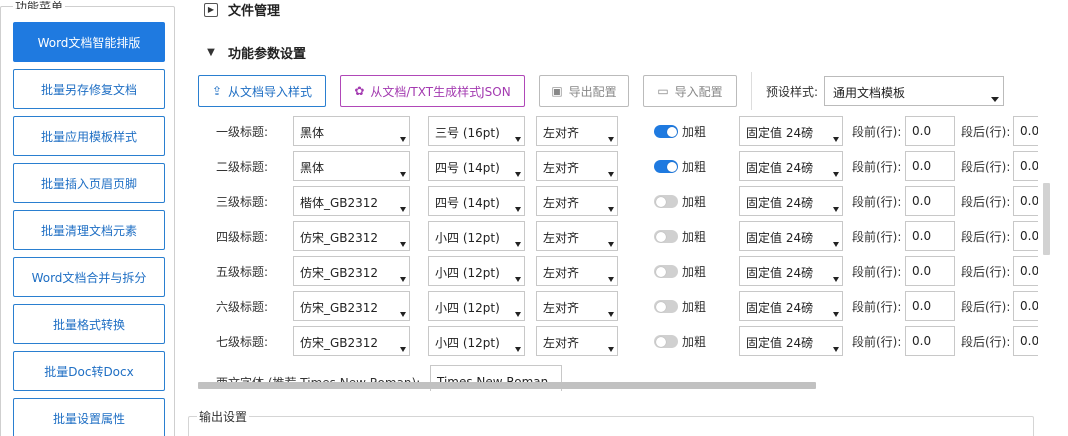  I want to click on section-title: 文件管理, so click(254, 11).